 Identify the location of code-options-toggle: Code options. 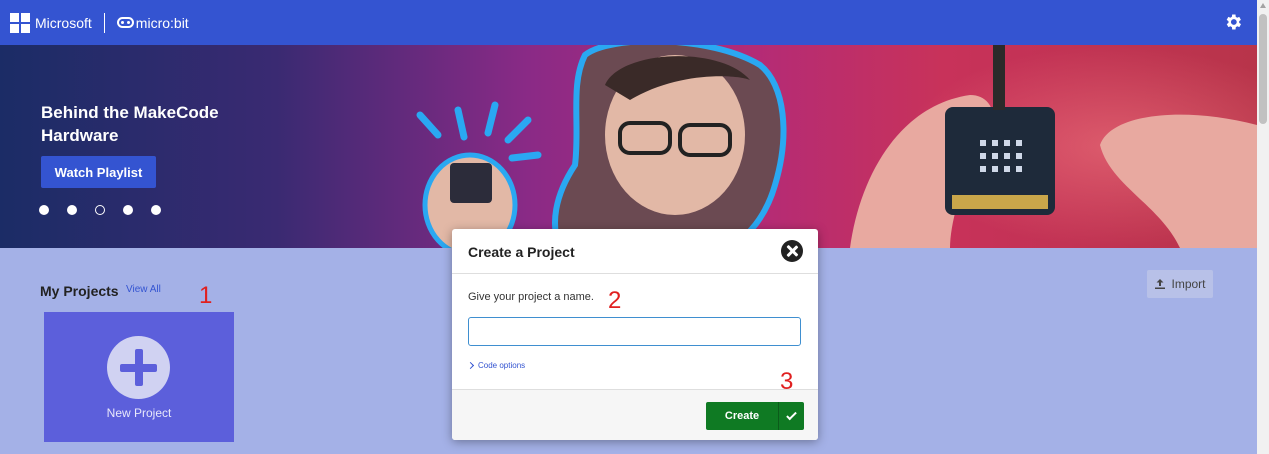
(496, 365).